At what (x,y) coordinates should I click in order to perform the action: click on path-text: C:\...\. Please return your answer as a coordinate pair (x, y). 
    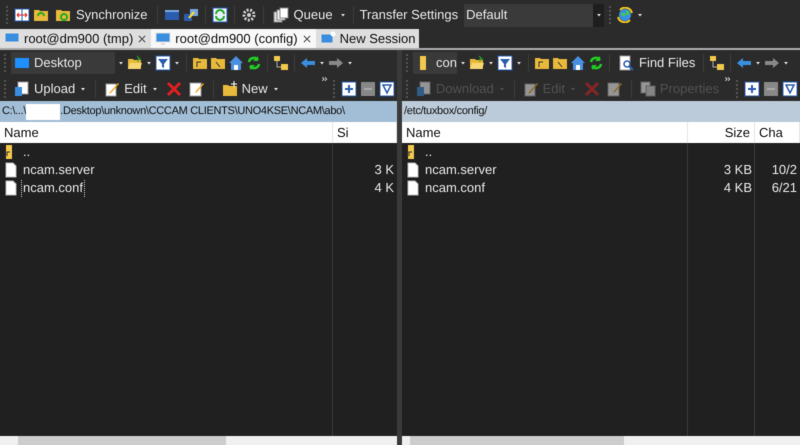
    Looking at the image, I should click on (14, 112).